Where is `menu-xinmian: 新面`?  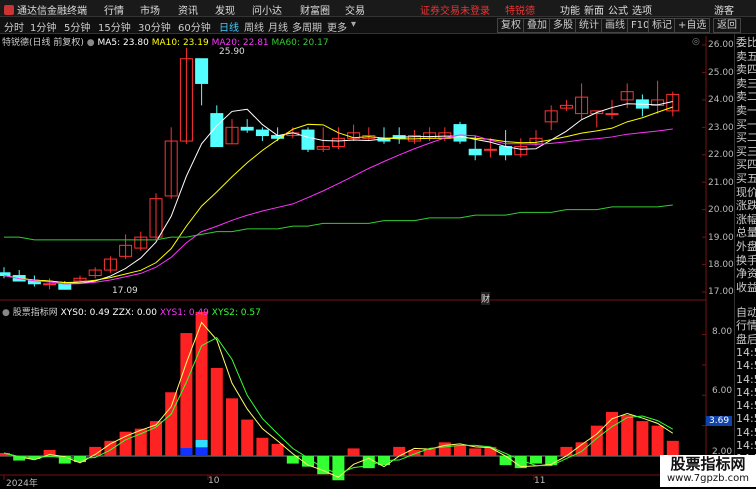 menu-xinmian: 新面 is located at coordinates (594, 9).